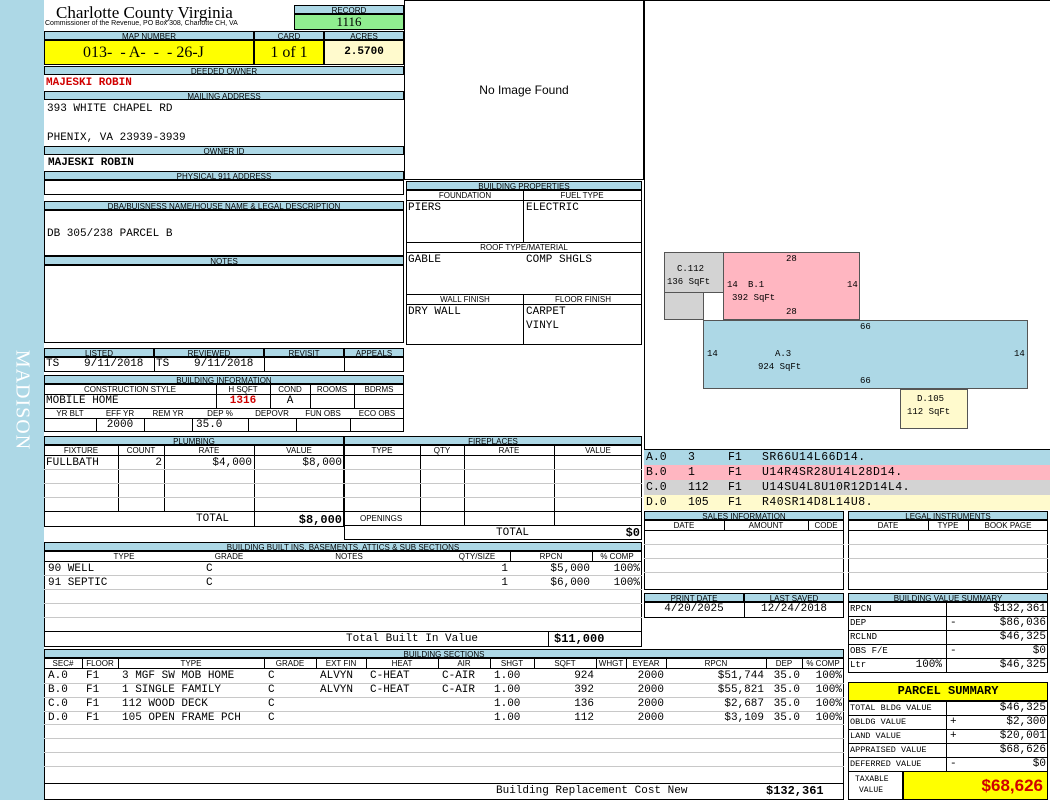 This screenshot has width=1050, height=800. I want to click on no-image-text: No Image Found, so click(524, 90).